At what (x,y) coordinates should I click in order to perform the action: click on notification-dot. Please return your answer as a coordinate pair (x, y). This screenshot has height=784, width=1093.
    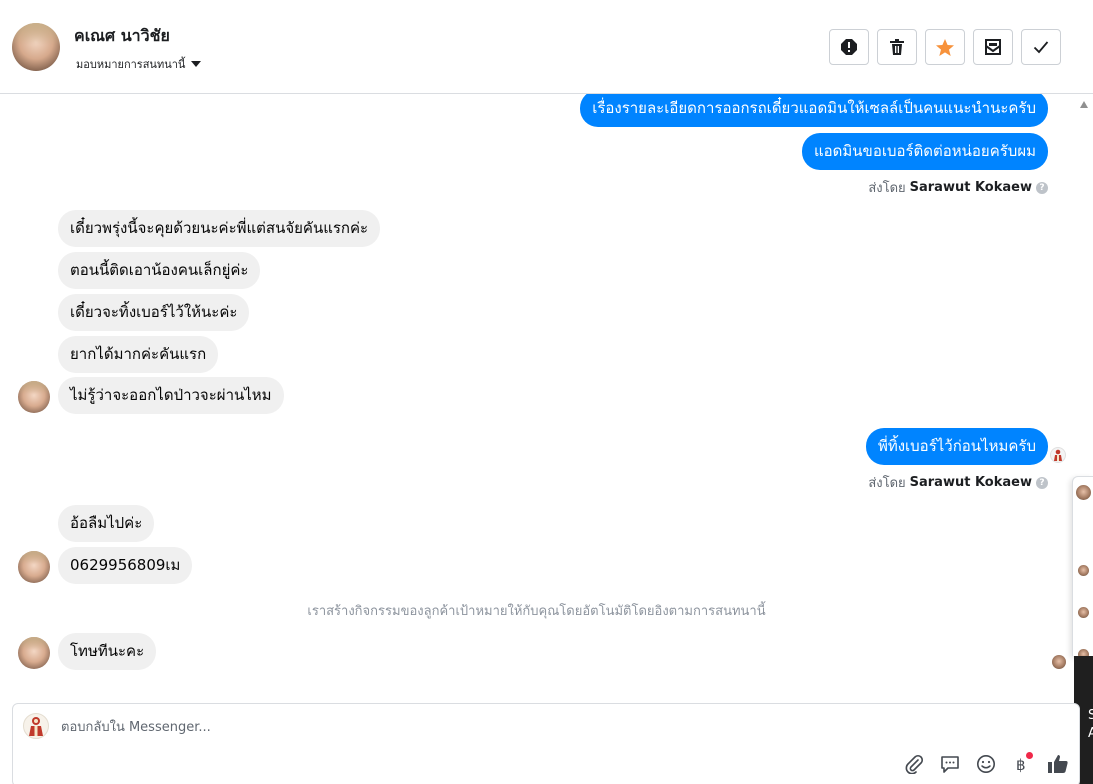
    Looking at the image, I should click on (1029, 755).